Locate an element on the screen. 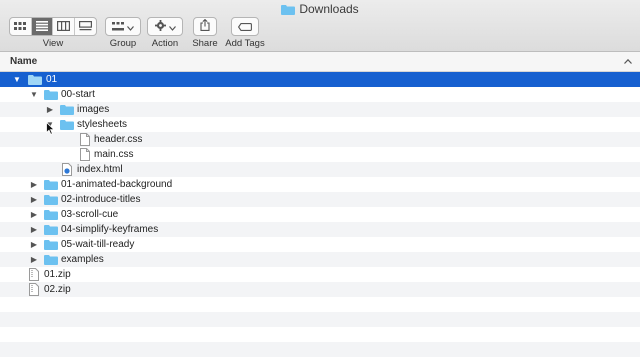 The height and width of the screenshot is (360, 640). list-icon is located at coordinates (41, 26).